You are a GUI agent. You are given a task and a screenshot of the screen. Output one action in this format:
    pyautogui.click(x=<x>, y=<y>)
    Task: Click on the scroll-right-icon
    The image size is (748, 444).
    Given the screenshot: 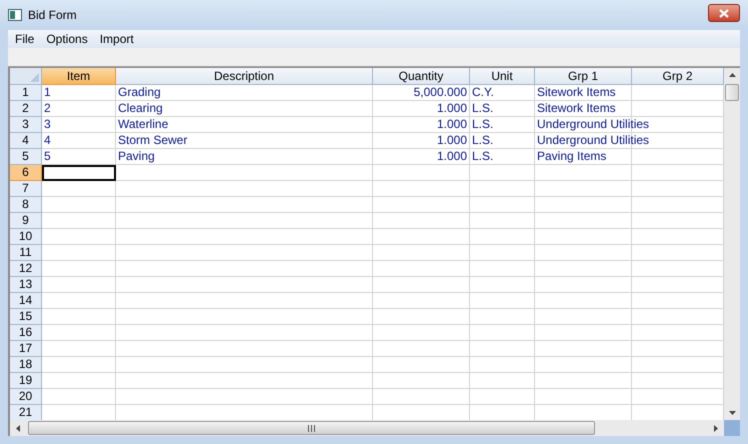 What is the action you would take?
    pyautogui.click(x=716, y=428)
    